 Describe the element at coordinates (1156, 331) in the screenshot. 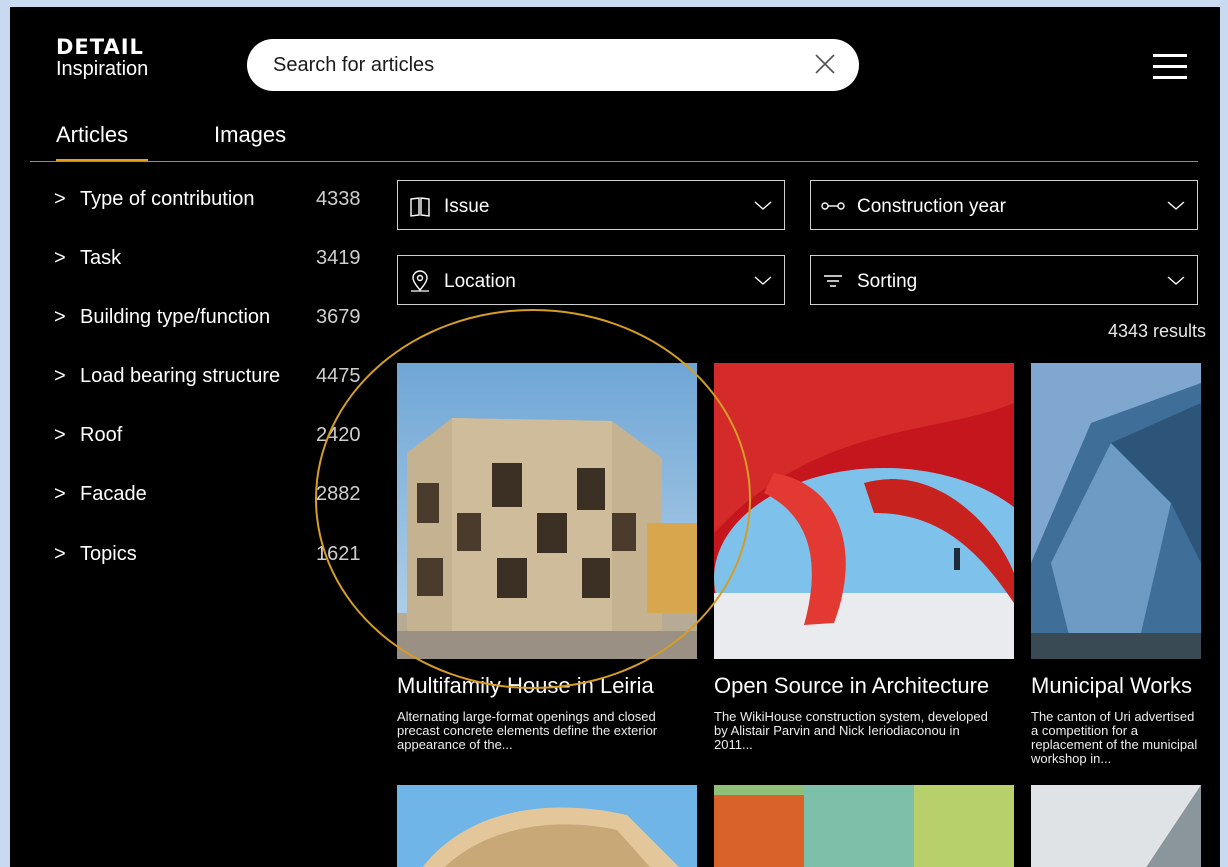

I see `results-count: 4343 results` at that location.